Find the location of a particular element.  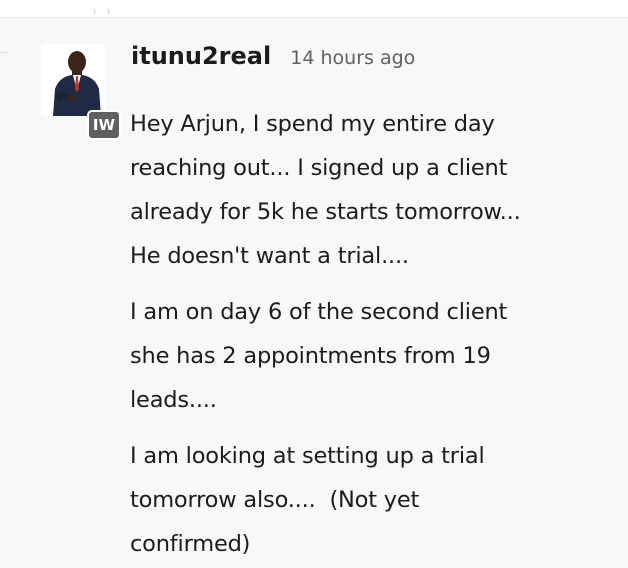

avatar-photo-icon is located at coordinates (73, 80).